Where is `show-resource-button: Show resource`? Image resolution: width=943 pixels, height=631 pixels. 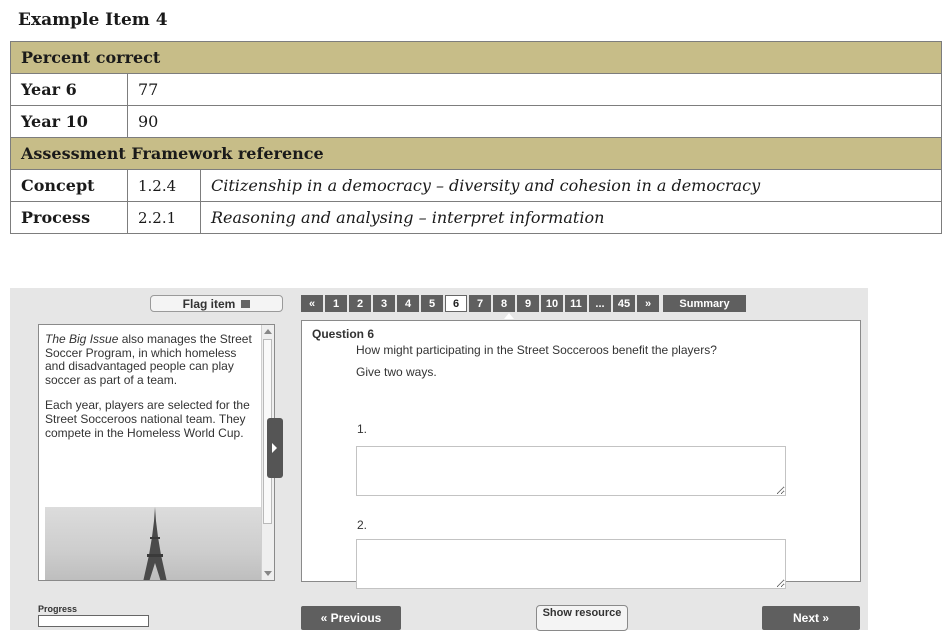 show-resource-button: Show resource is located at coordinates (582, 618).